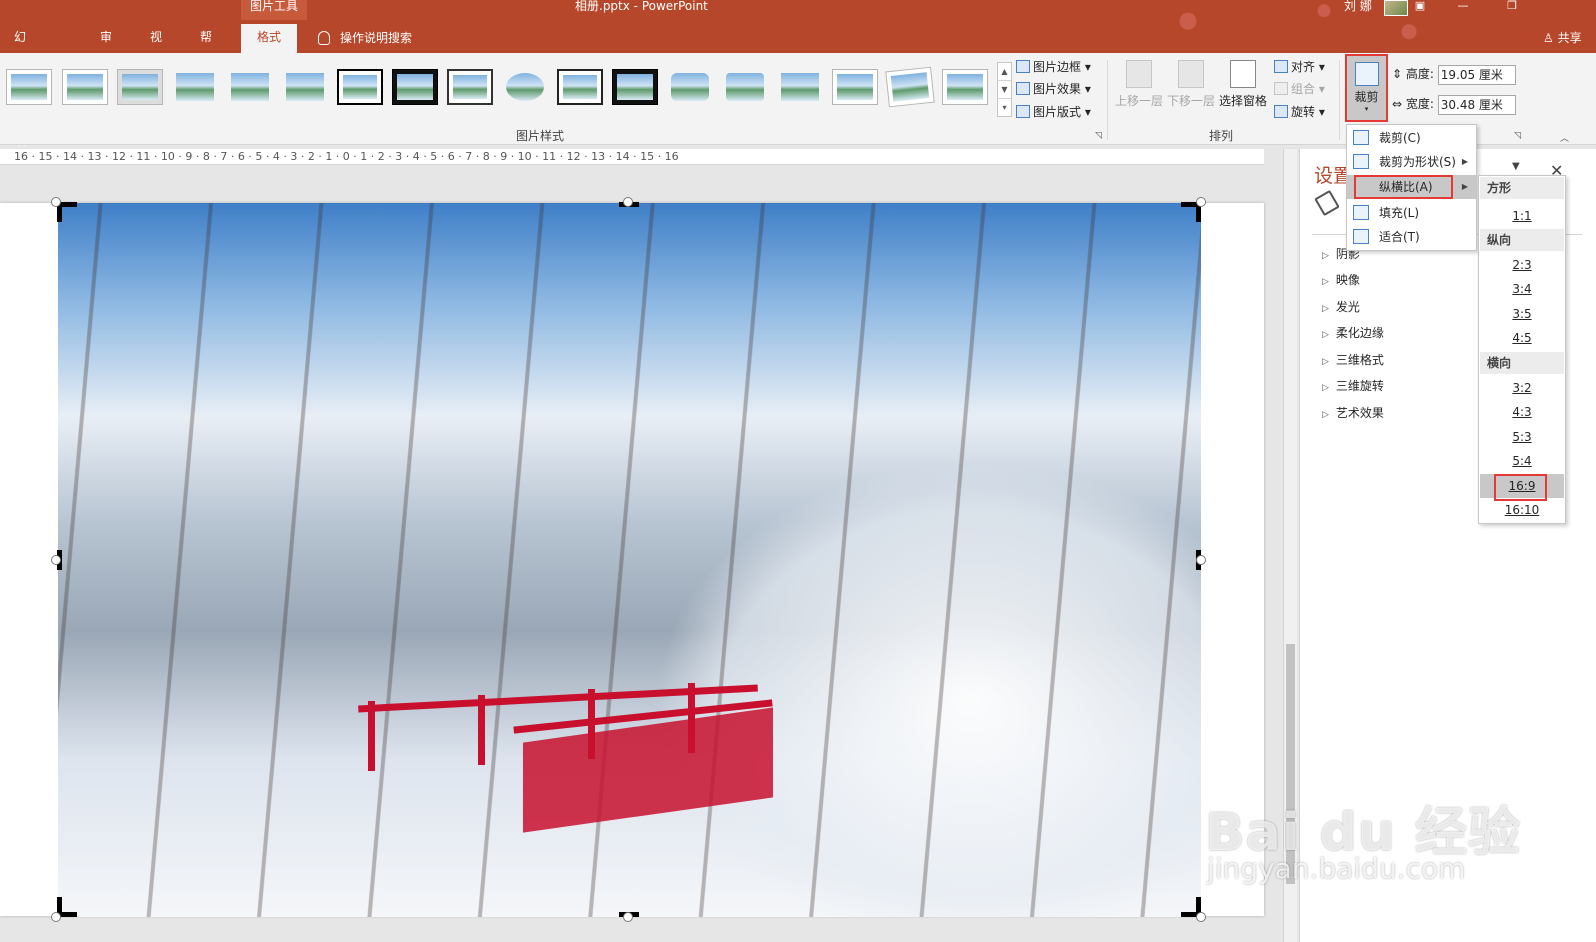 Image resolution: width=1596 pixels, height=942 pixels. Describe the element at coordinates (1327, 203) in the screenshot. I see `fill-line-icon` at that location.